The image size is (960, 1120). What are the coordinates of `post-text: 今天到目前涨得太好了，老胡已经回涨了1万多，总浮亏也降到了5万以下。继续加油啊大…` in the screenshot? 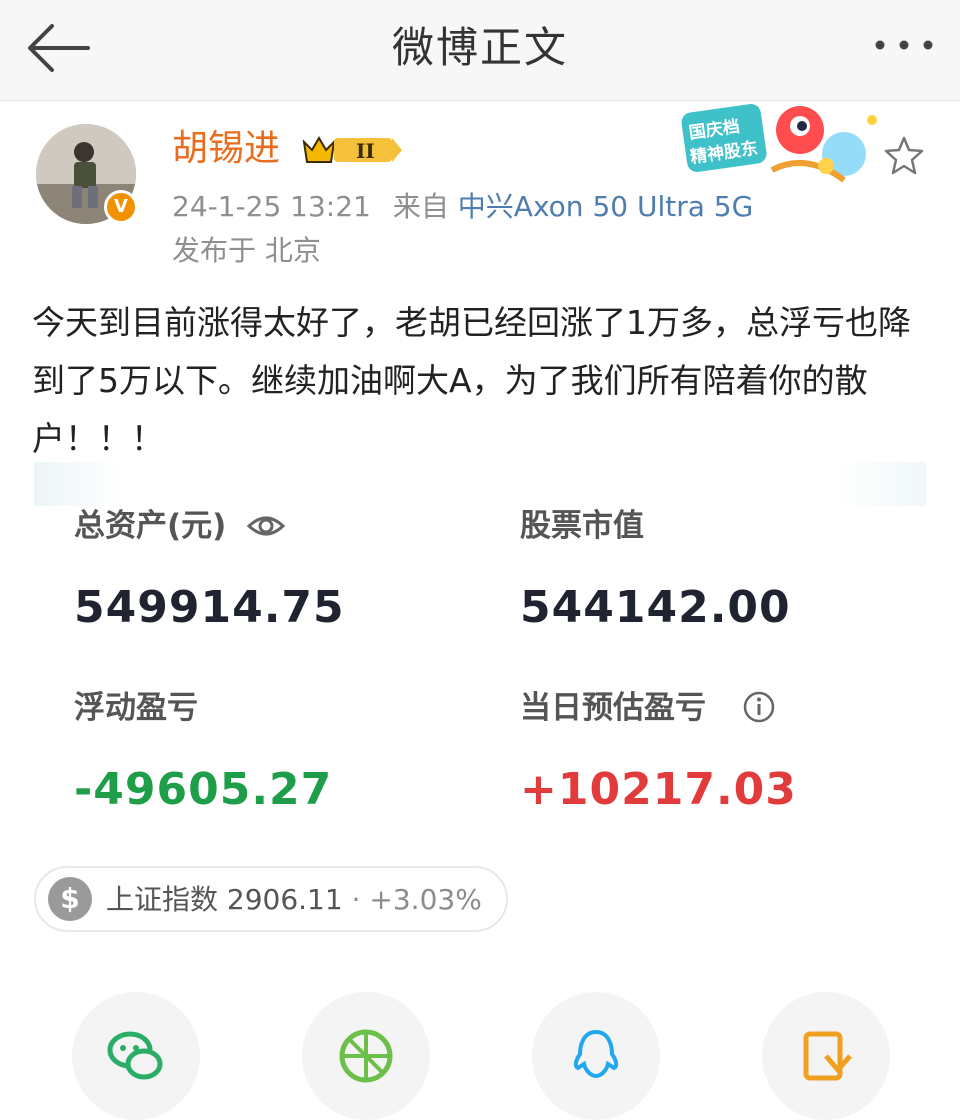 It's located at (471, 380).